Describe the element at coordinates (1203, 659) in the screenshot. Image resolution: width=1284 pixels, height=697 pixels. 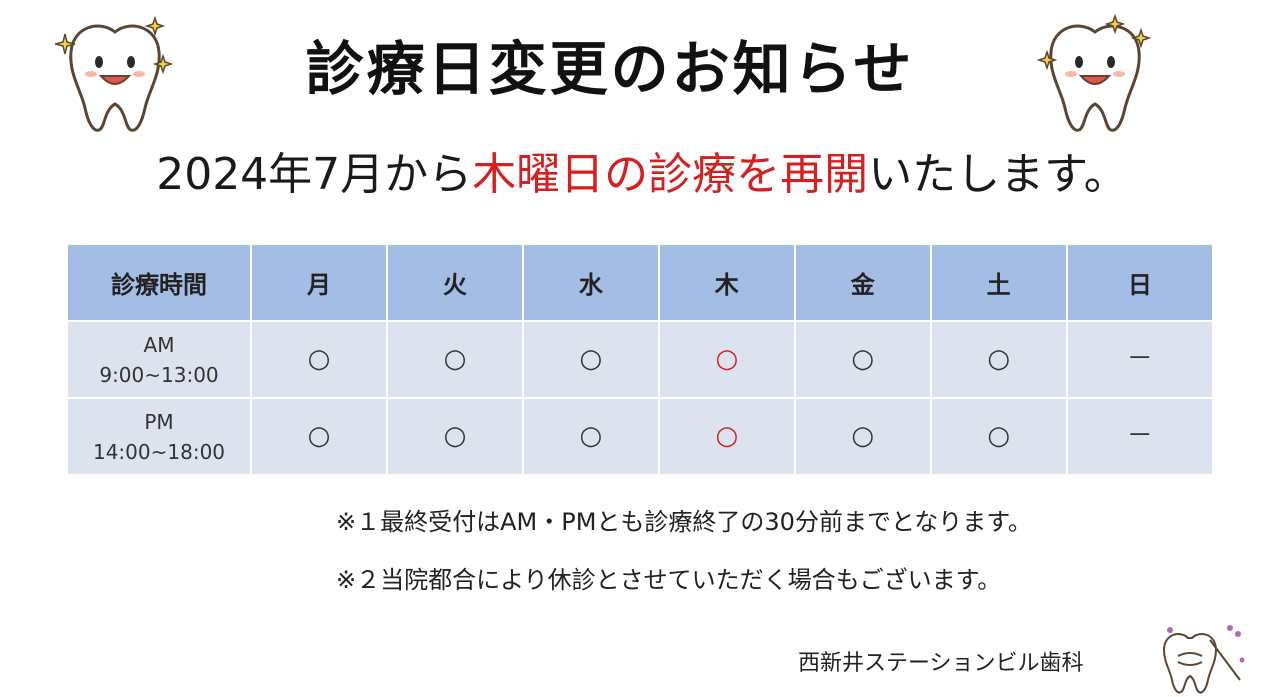
I see `tooth-brush-icon` at that location.